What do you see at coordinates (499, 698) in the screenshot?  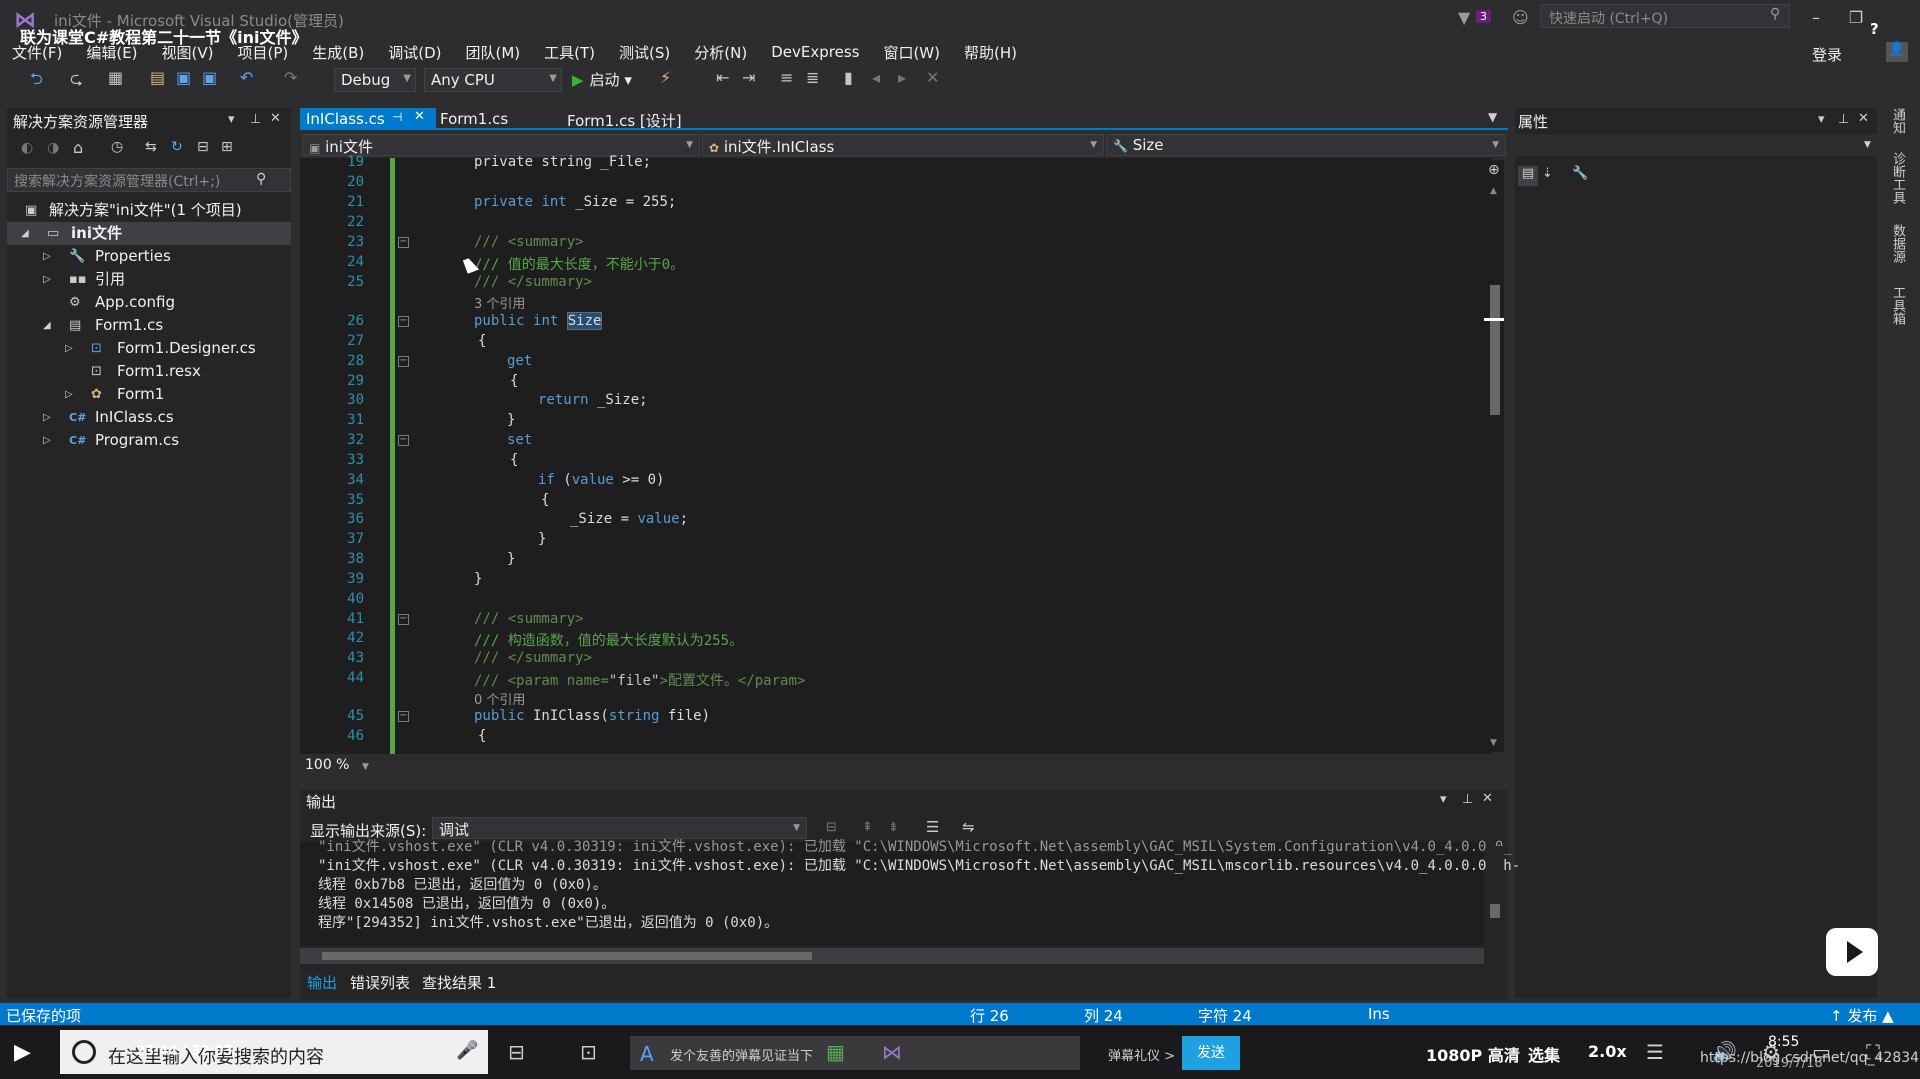 I see `codelens-references: 0 个引用` at bounding box center [499, 698].